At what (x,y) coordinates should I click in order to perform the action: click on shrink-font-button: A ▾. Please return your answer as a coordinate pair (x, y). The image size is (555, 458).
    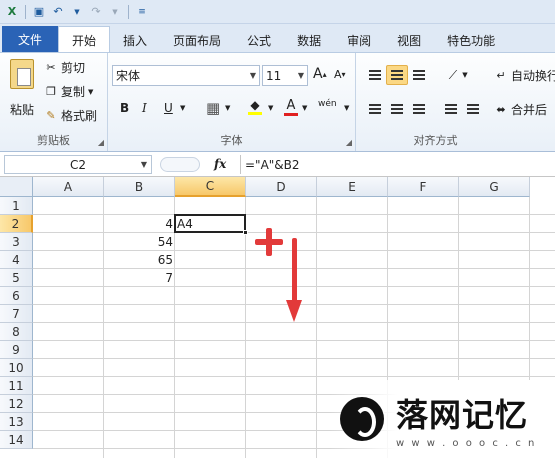
    Looking at the image, I should click on (340, 74).